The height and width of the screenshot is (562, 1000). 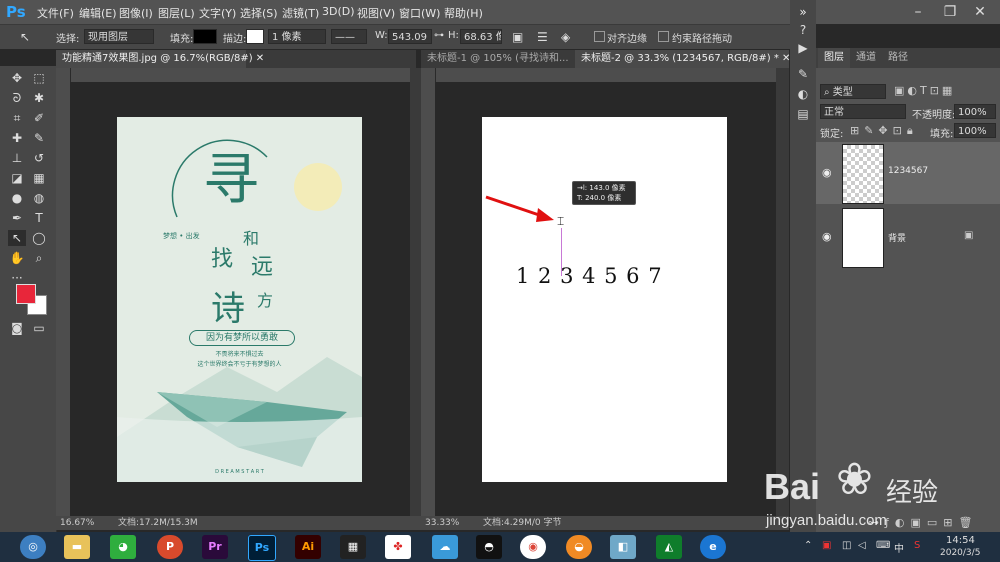 I want to click on menu-select: 选择(S), so click(x=259, y=13).